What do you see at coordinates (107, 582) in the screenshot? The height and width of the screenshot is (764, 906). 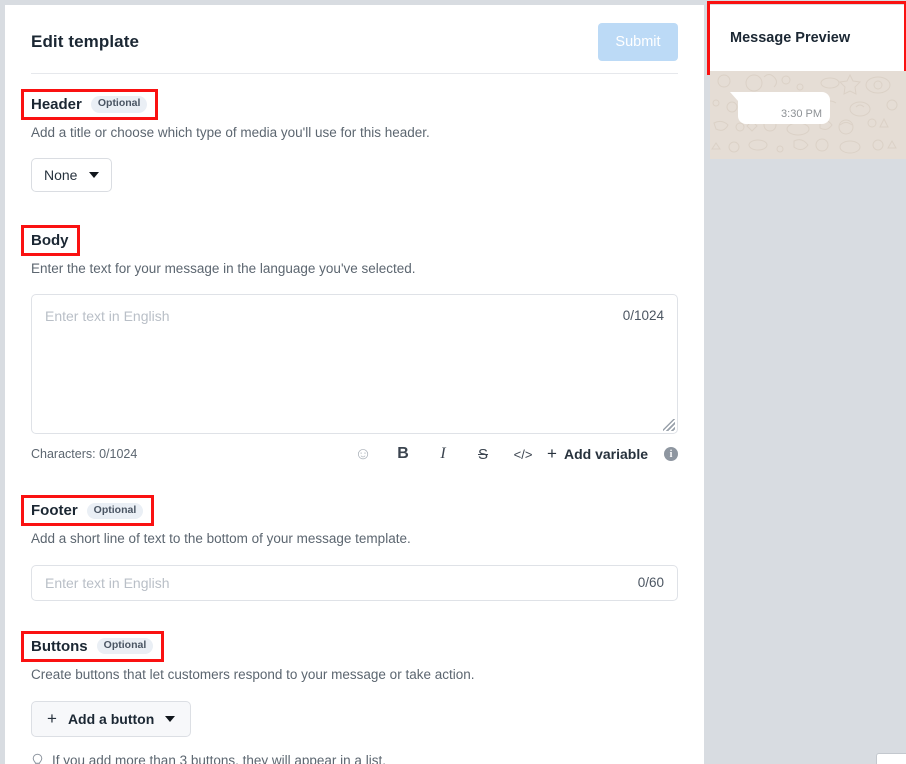 I see `footer-input-placeholder: Enter text in English` at bounding box center [107, 582].